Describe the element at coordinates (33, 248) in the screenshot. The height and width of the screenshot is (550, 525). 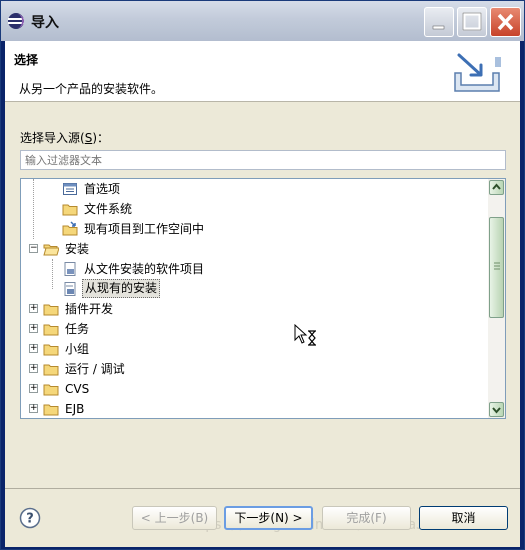
I see `collapse-icon: −` at that location.